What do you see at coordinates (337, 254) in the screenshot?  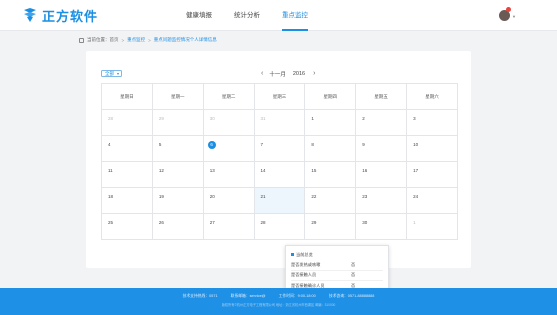 I see `popup-title: 当前总览` at bounding box center [337, 254].